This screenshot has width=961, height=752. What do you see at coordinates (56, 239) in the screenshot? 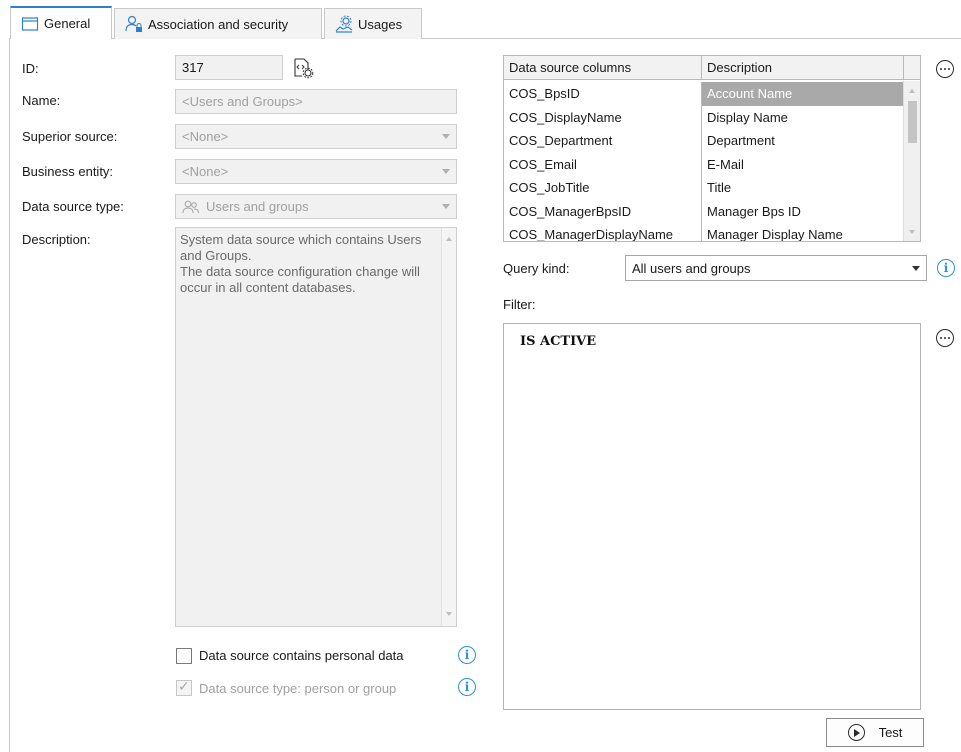
I see `description-label: Description:` at bounding box center [56, 239].